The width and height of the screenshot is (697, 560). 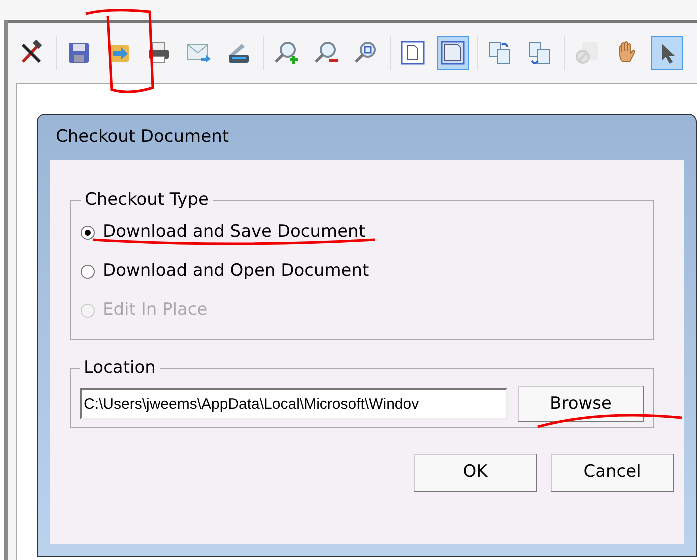 I want to click on page-icon, so click(x=453, y=53).